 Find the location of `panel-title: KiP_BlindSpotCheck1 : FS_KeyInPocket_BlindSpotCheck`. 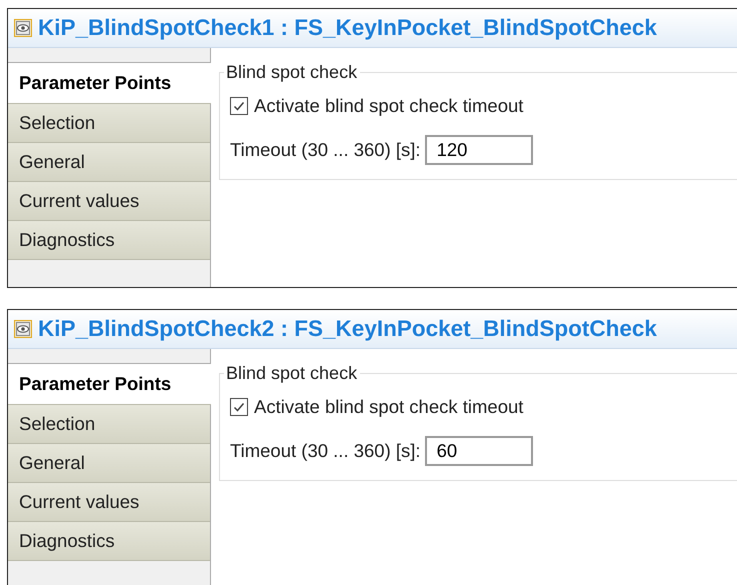

panel-title: KiP_BlindSpotCheck1 : FS_KeyInPocket_BlindSpotCheck is located at coordinates (347, 28).